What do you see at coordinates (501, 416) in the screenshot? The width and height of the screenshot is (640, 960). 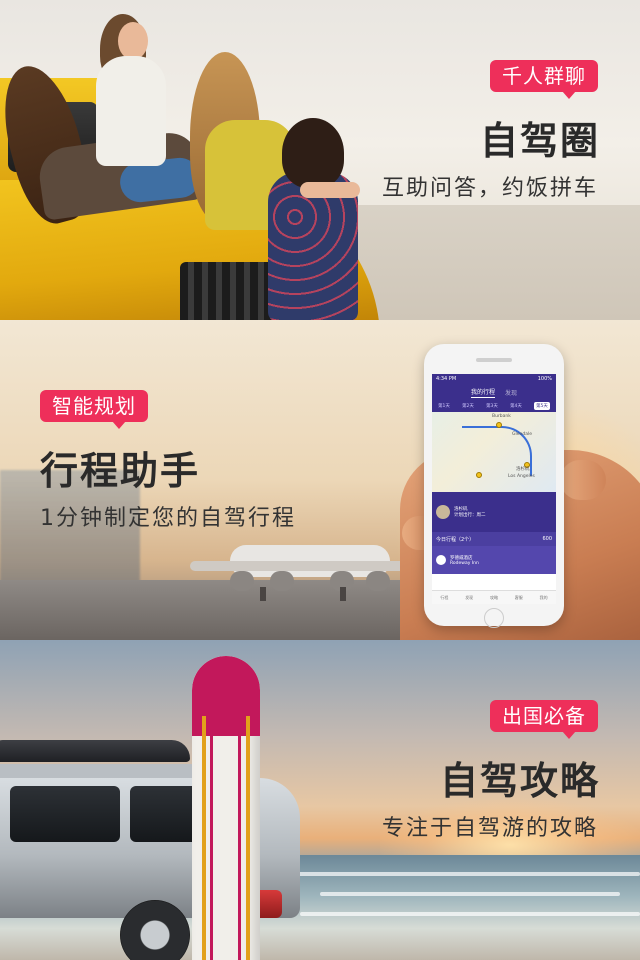 I see `map-label: Burbank` at bounding box center [501, 416].